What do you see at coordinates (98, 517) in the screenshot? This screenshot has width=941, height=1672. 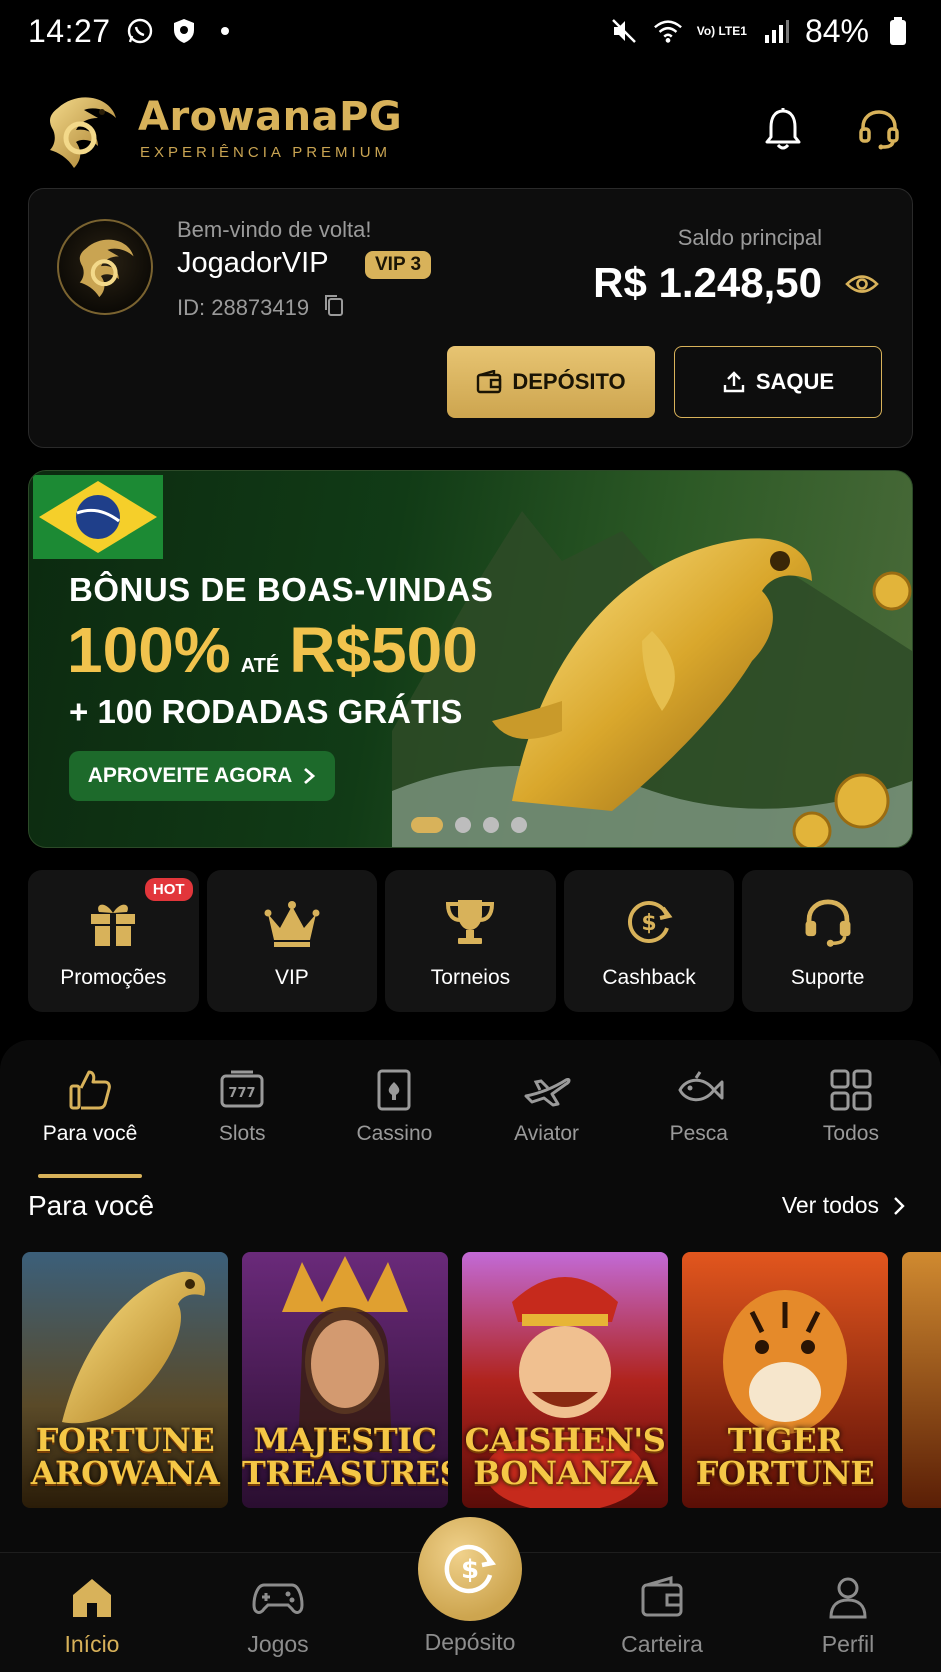 I see `brazil-flag-icon` at bounding box center [98, 517].